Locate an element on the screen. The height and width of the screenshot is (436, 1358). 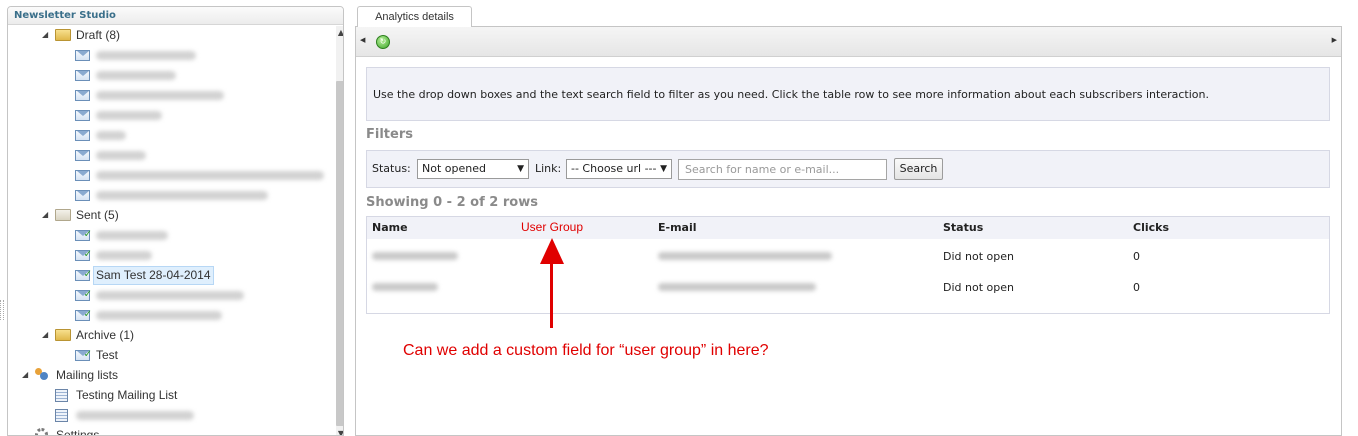
draft-folder-icon is located at coordinates (63, 35).